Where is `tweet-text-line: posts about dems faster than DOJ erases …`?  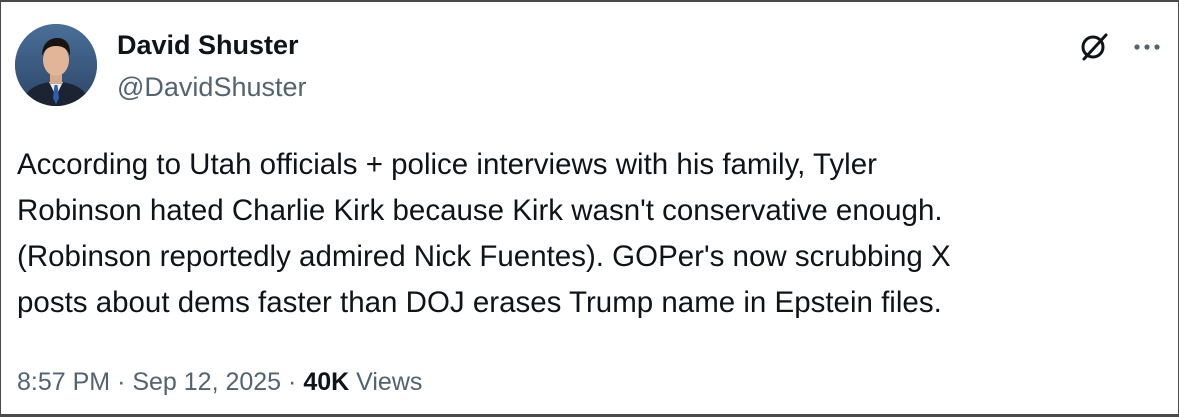
tweet-text-line: posts about dems faster than DOJ erases … is located at coordinates (479, 302).